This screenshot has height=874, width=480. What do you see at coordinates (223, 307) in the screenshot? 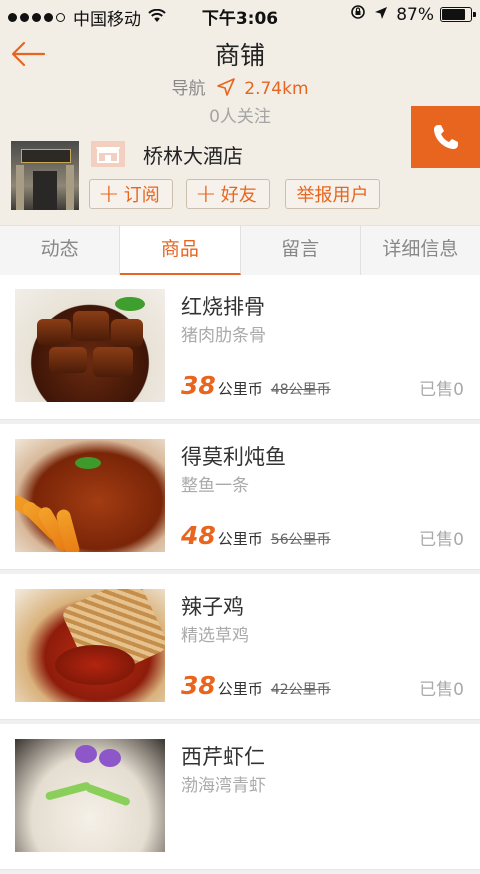
I see `product-name: 红烧排骨` at bounding box center [223, 307].